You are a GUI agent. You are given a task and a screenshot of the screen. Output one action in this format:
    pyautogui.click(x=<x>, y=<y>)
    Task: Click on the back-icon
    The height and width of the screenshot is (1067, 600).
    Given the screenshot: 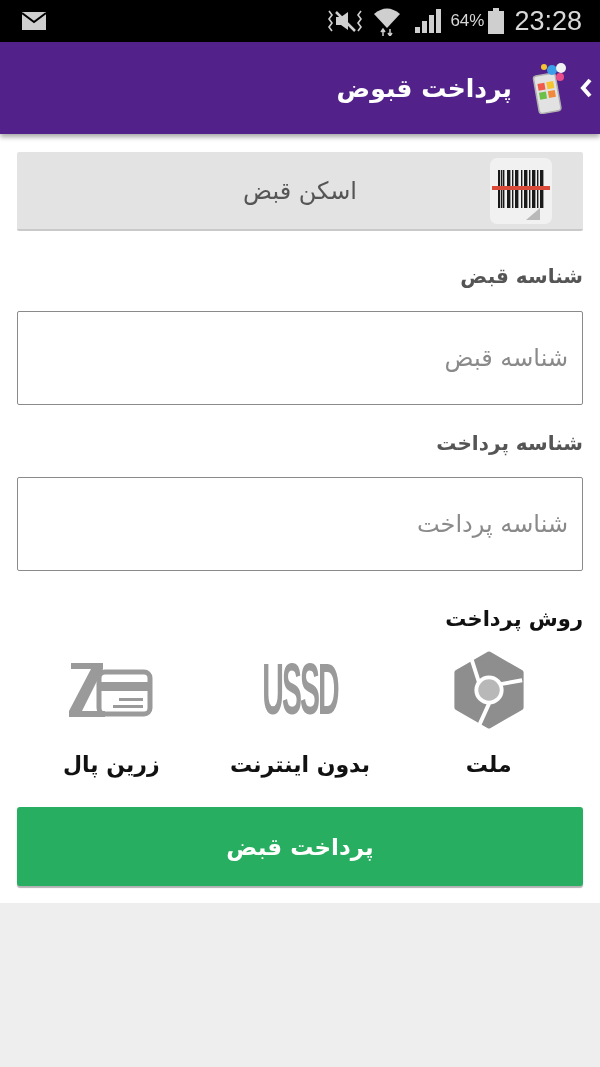 What is the action you would take?
    pyautogui.click(x=586, y=88)
    